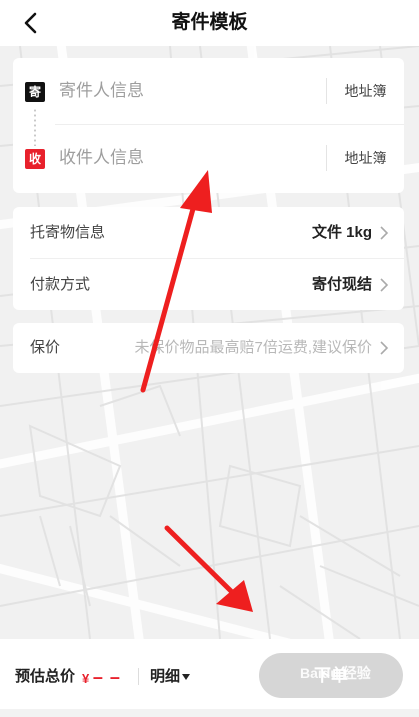  I want to click on sender-row: 寄 寄件人信息 地址簿, so click(208, 91).